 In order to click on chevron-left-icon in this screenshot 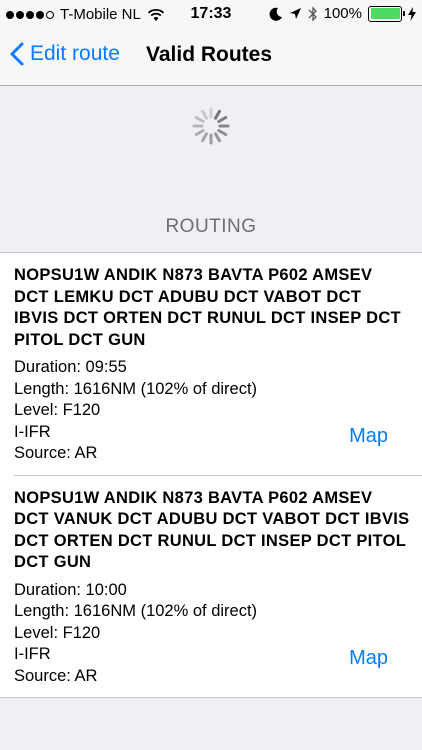, I will do `click(17, 54)`.